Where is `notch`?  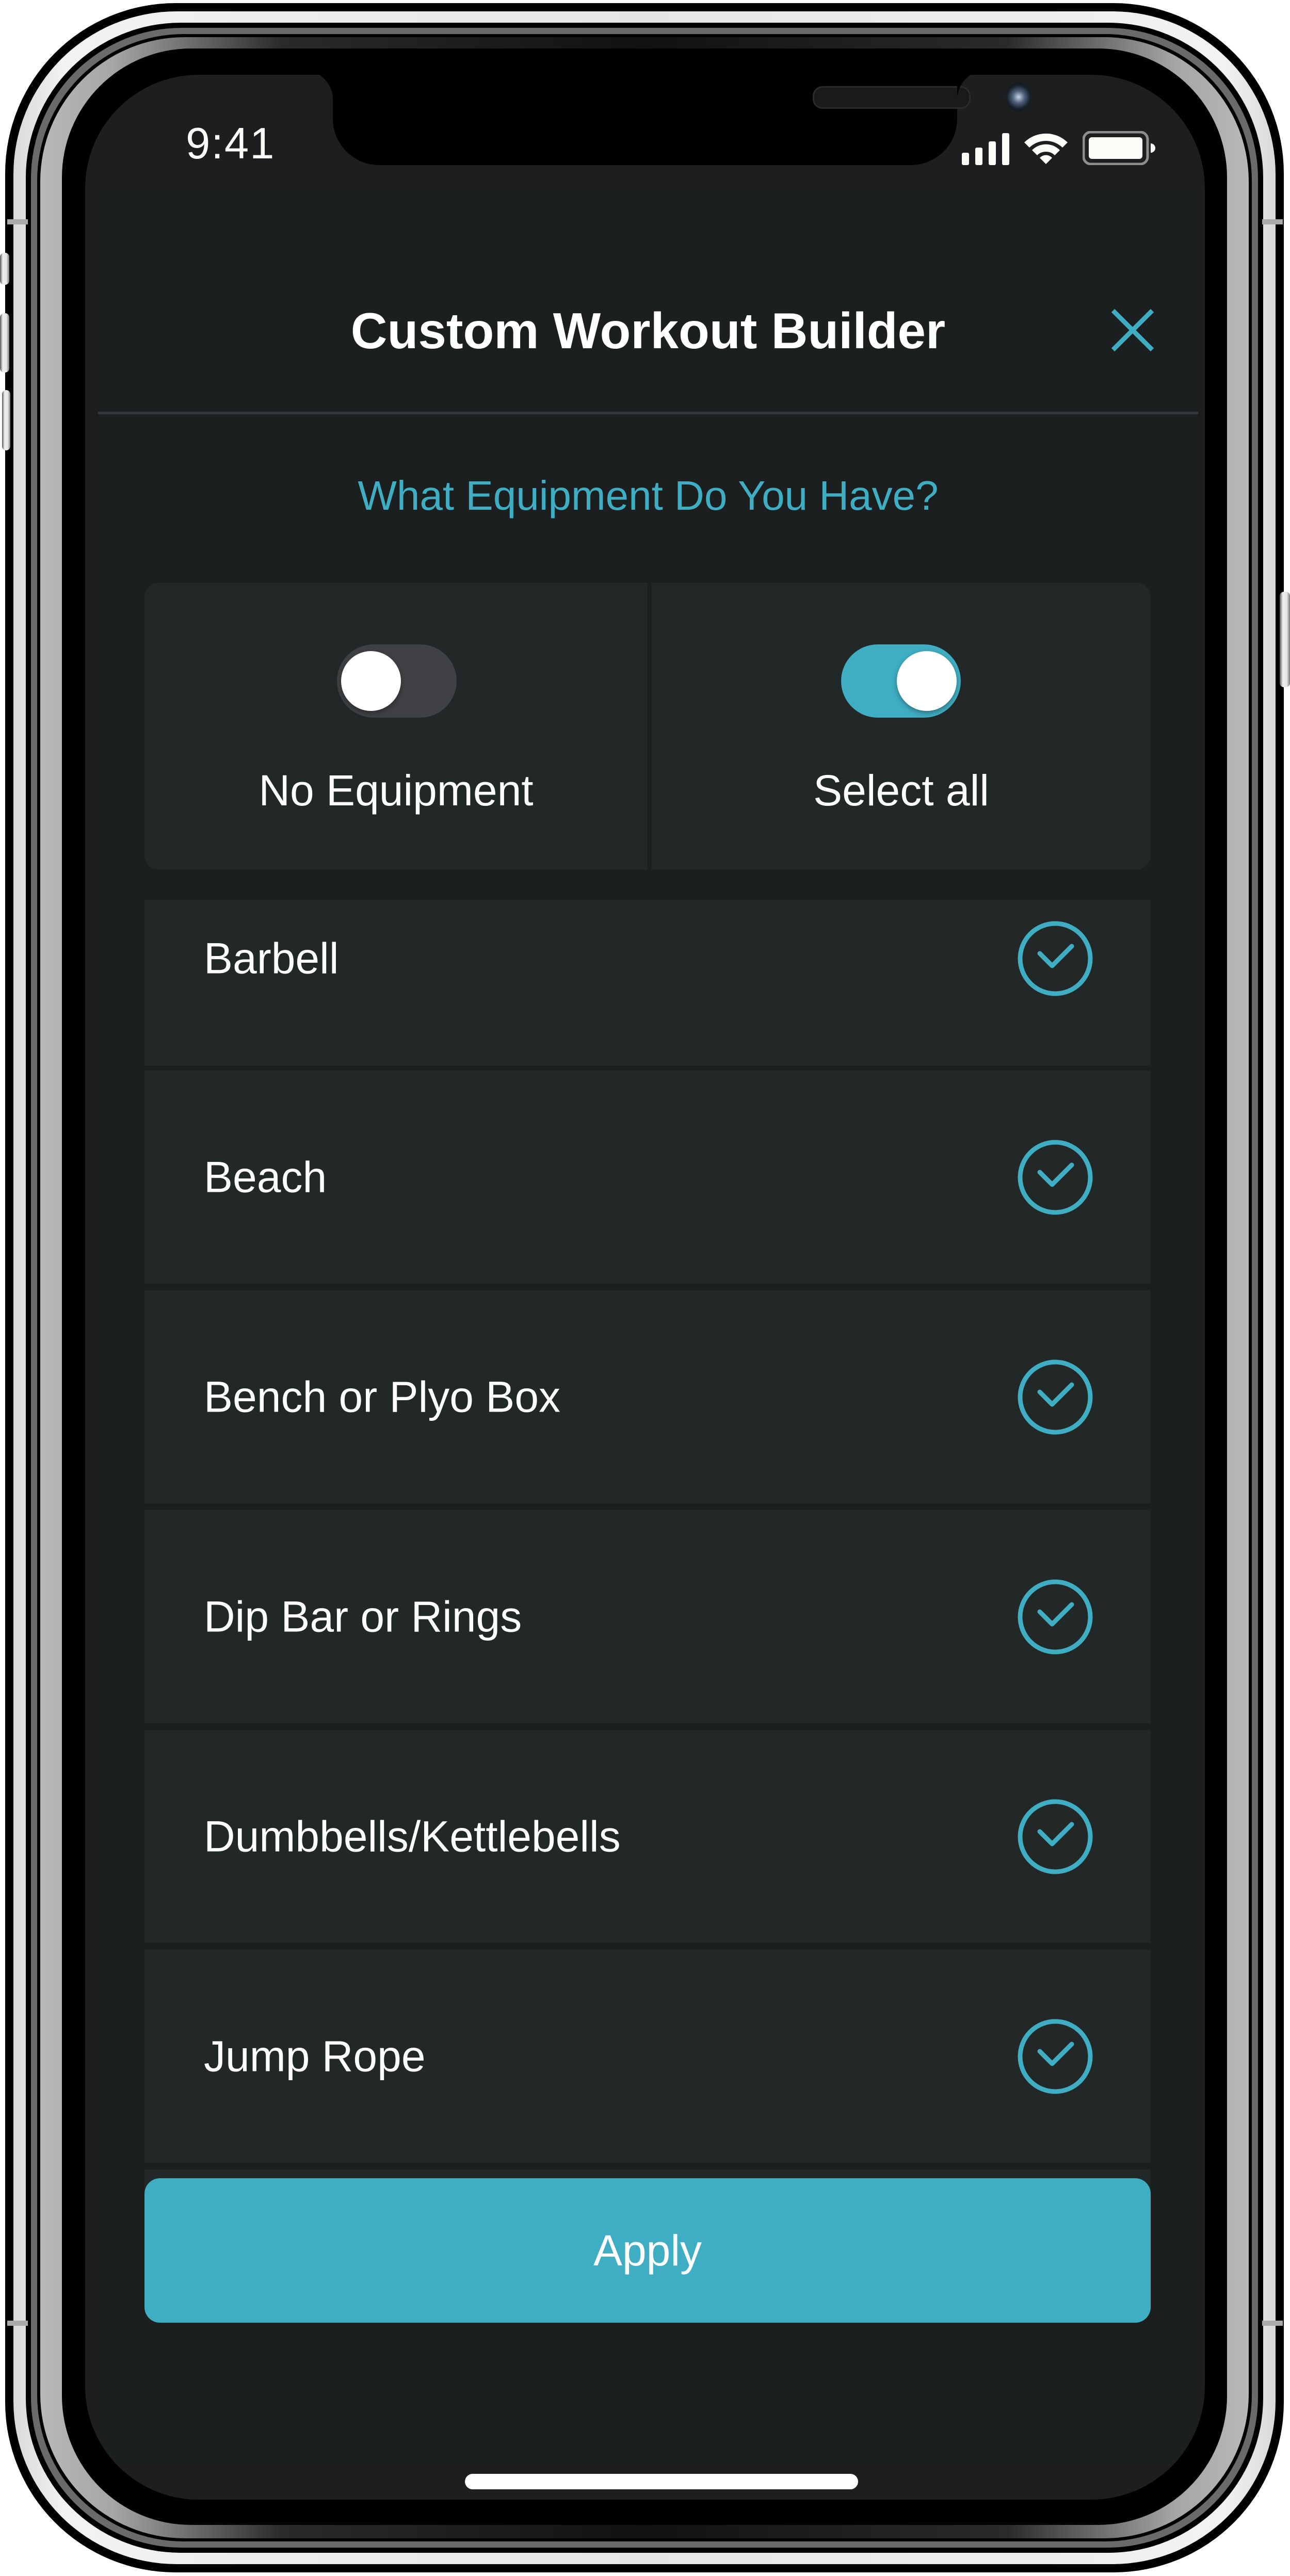 notch is located at coordinates (666, 120).